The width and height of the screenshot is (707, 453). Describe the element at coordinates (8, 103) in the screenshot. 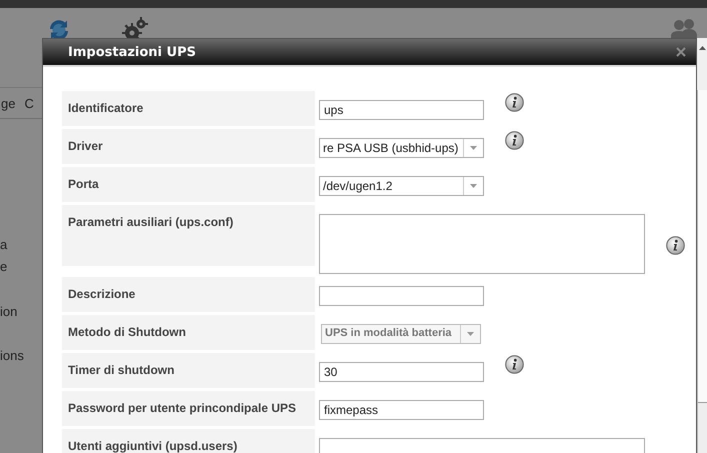

I see `nav-tab: ge` at that location.